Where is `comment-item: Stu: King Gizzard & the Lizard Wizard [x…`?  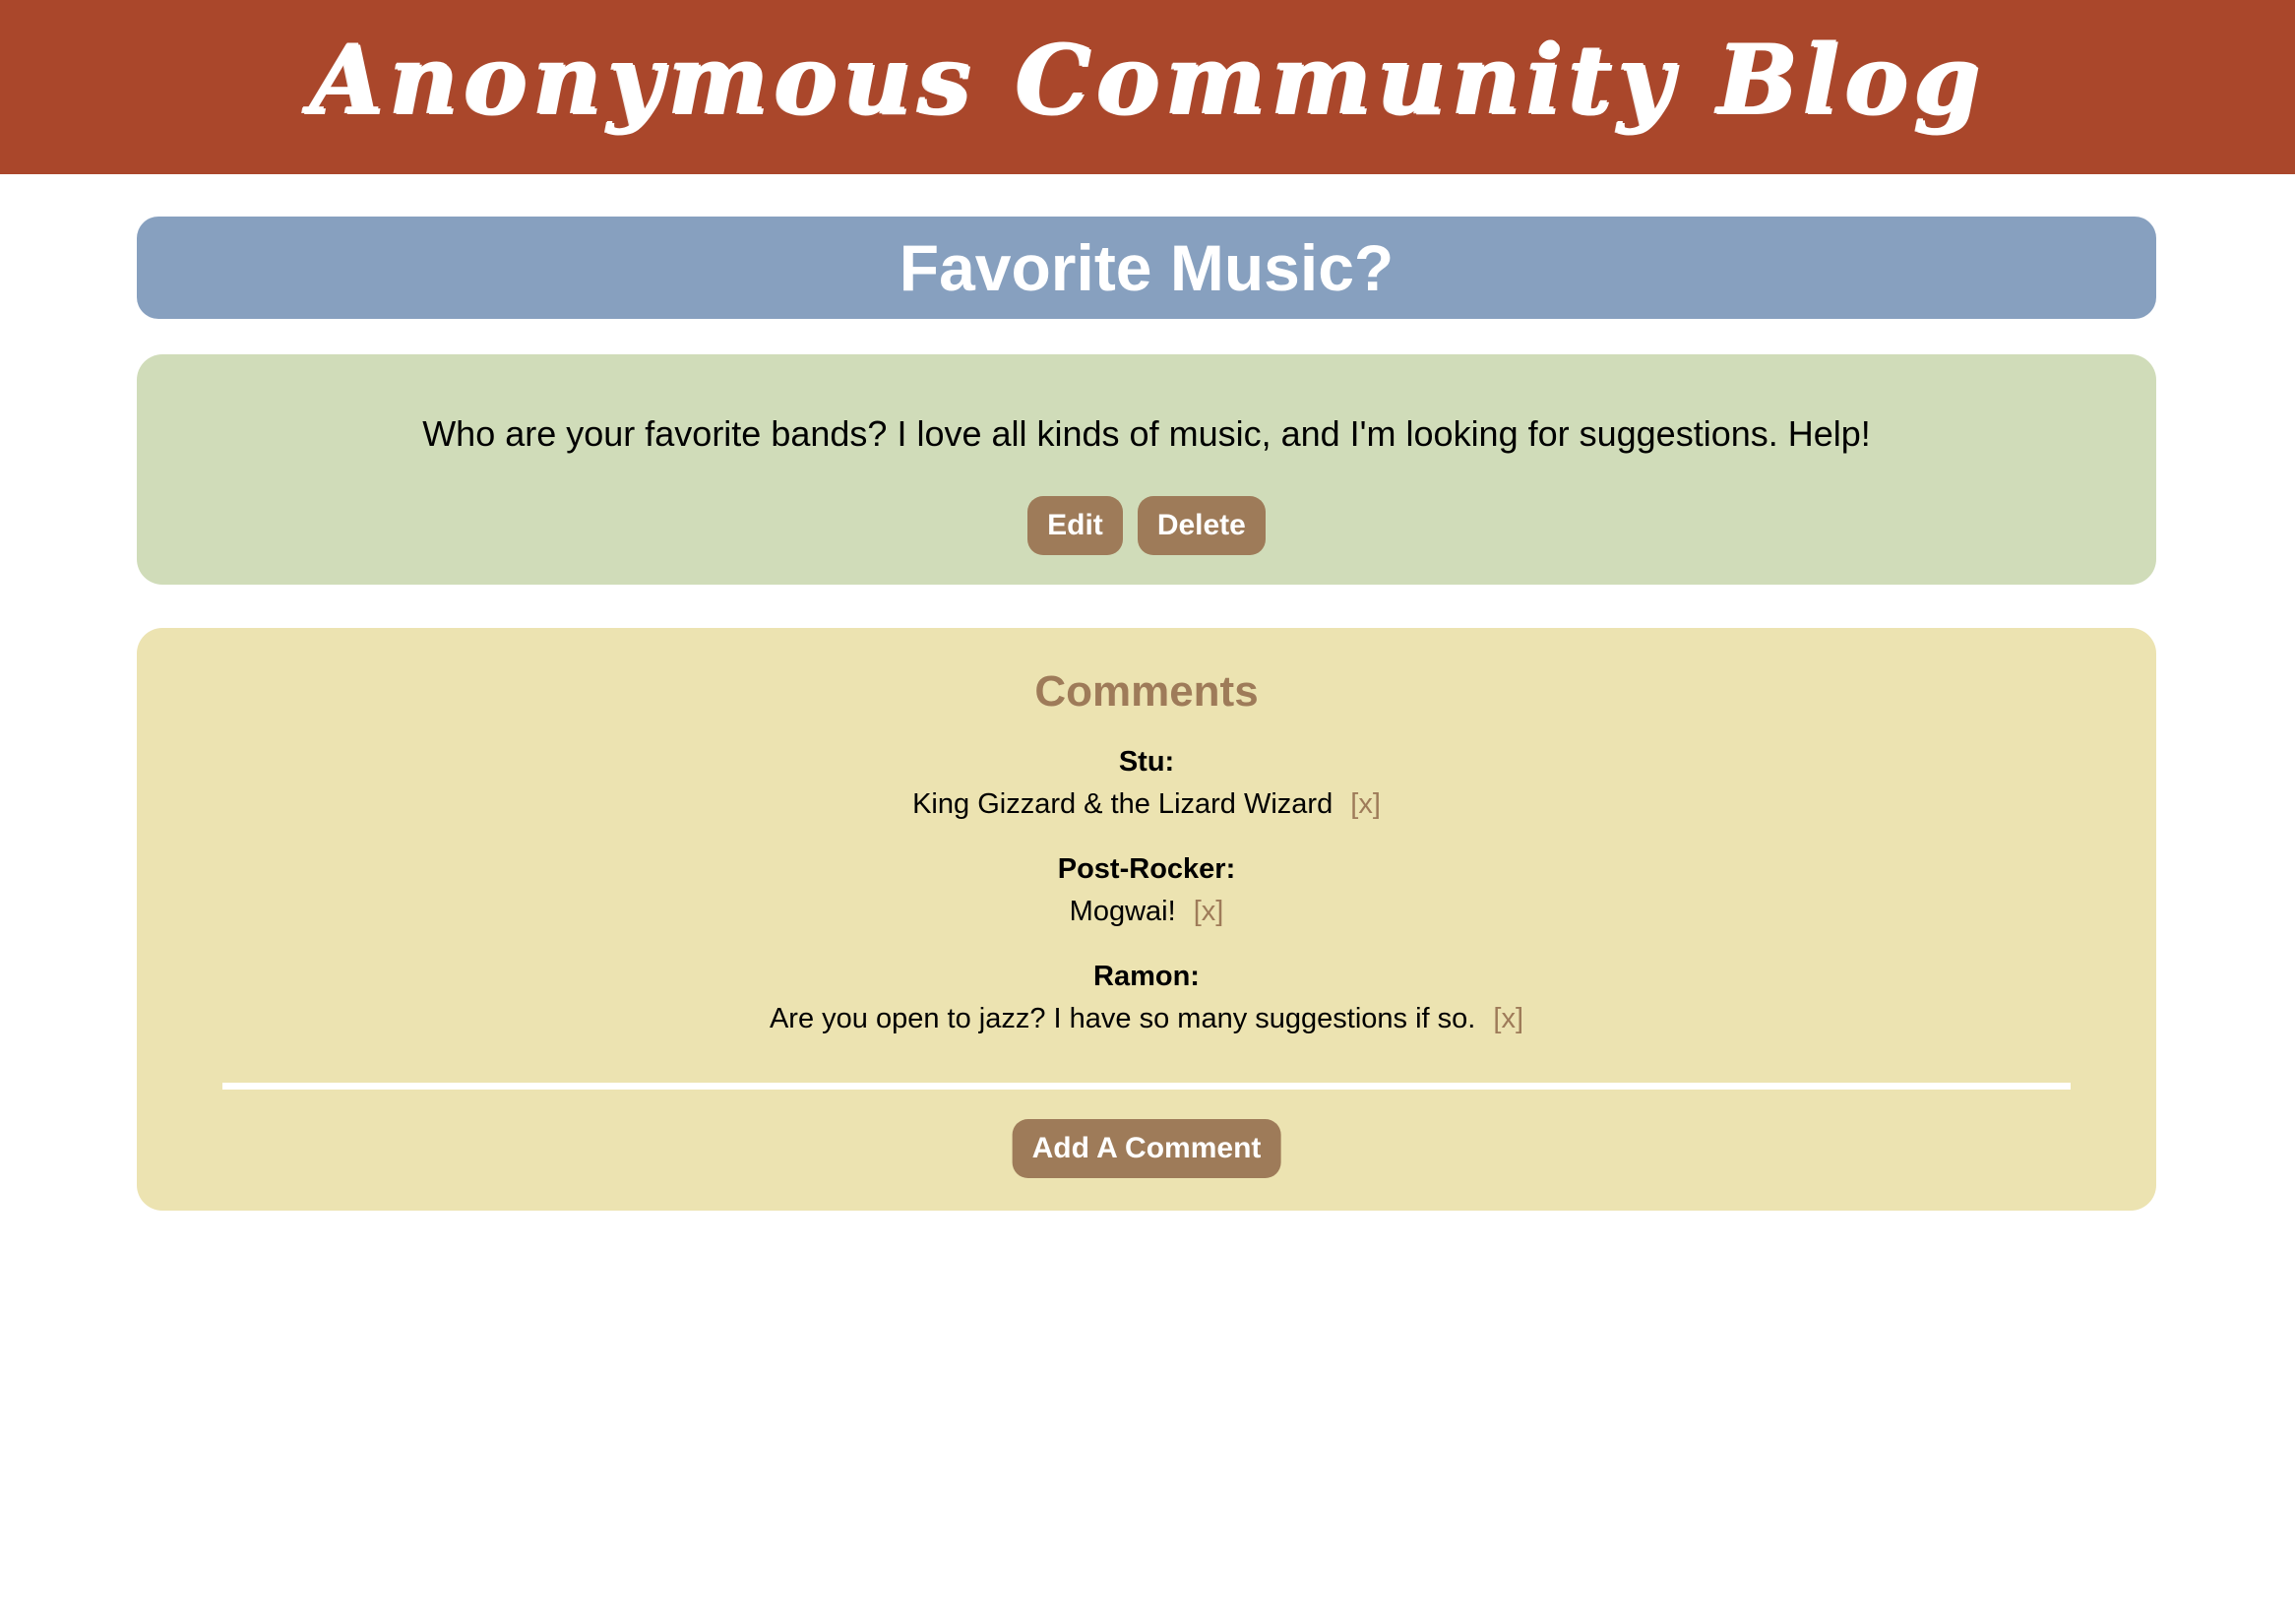
comment-item: Stu: King Gizzard & the Lizard Wizard [x… is located at coordinates (1146, 783).